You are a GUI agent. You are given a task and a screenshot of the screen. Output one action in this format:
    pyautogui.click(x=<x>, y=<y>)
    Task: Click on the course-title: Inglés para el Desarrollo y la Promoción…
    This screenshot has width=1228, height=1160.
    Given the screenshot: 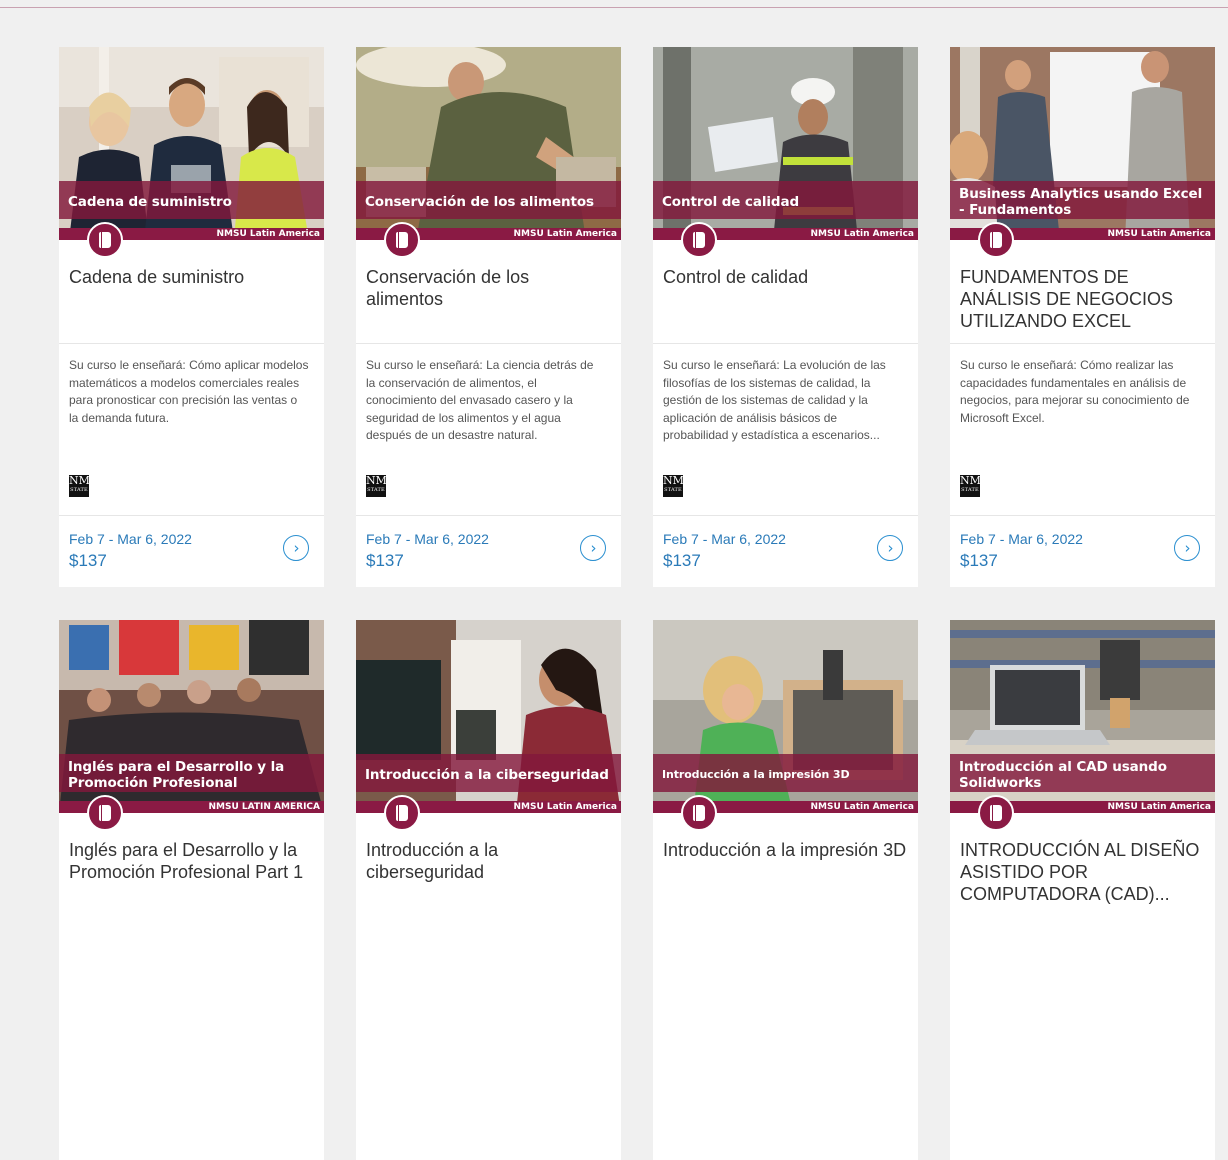 What is the action you would take?
    pyautogui.click(x=191, y=861)
    